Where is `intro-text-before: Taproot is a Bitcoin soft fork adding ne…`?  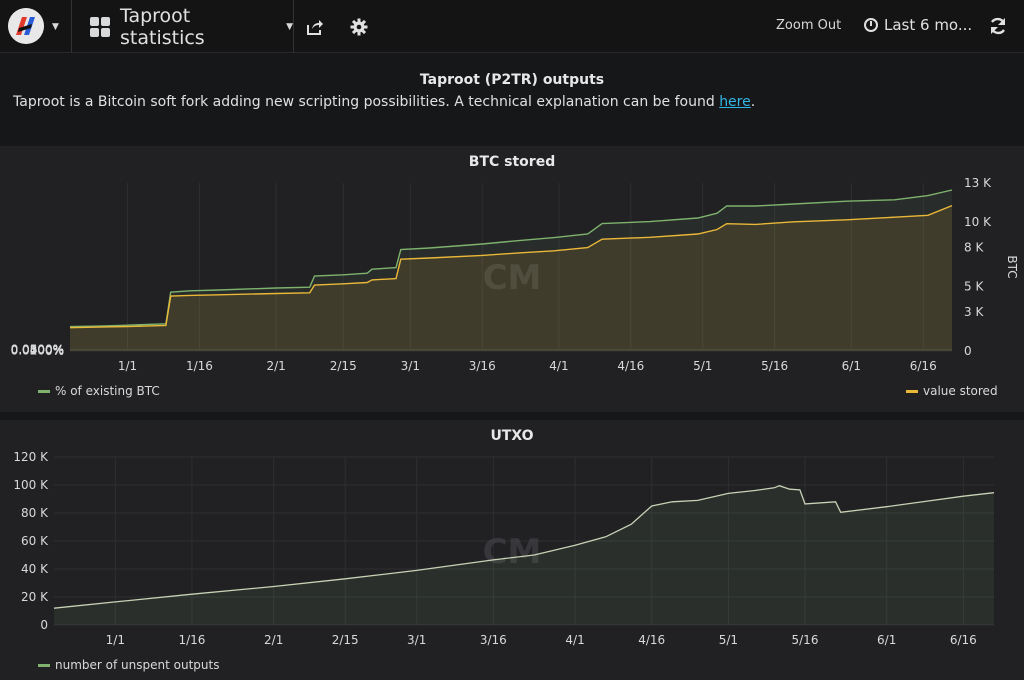
intro-text-before: Taproot is a Bitcoin soft fork adding ne… is located at coordinates (366, 102).